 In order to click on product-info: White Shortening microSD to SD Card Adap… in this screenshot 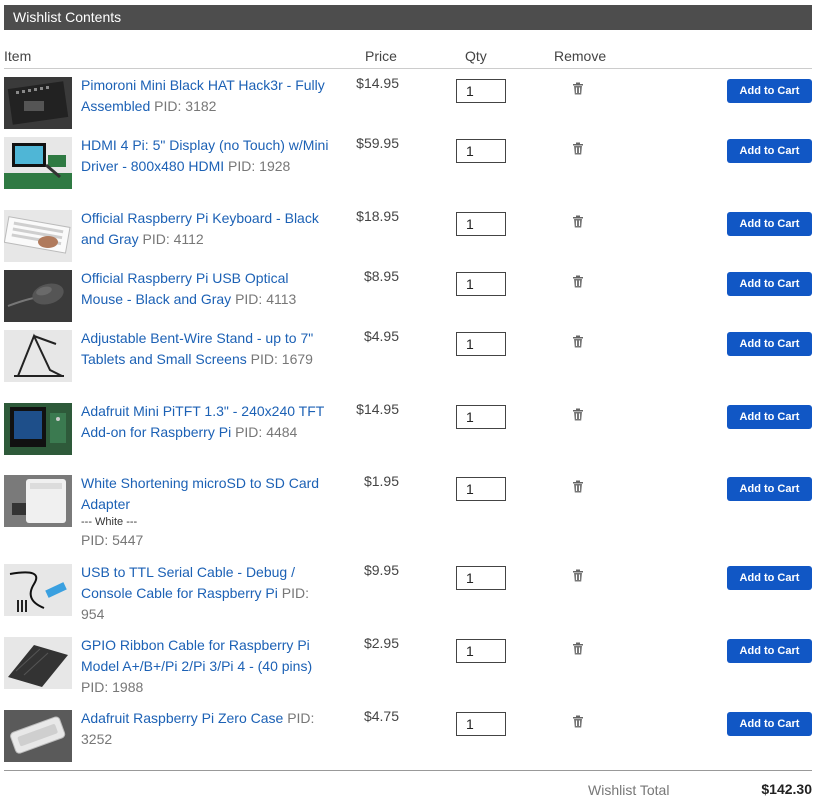, I will do `click(206, 512)`.